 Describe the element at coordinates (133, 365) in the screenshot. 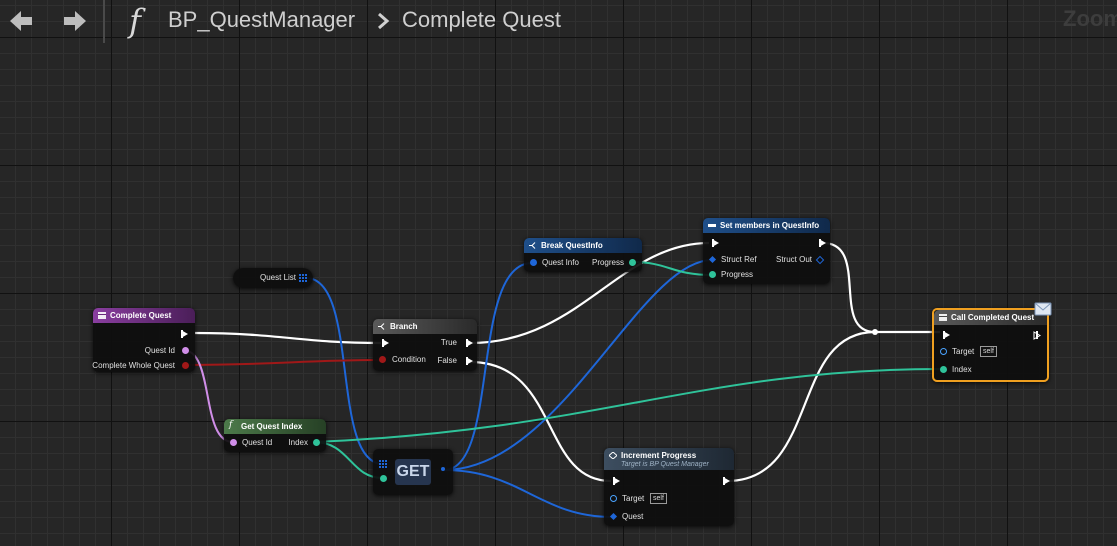

I see `pin-label: Complete Whole Quest` at that location.